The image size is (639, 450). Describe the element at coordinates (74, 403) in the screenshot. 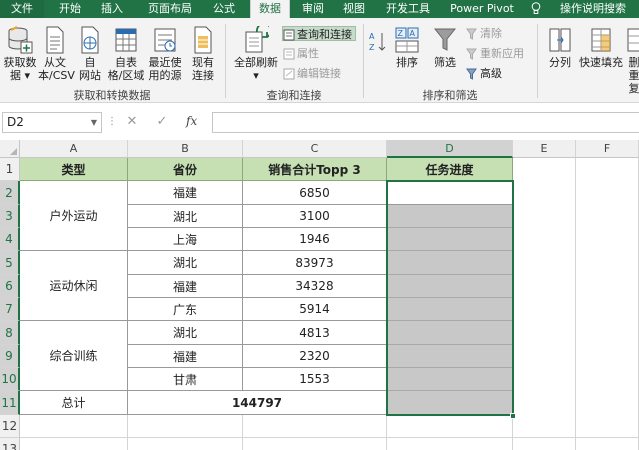

I see `total-label-cell: 总计` at that location.